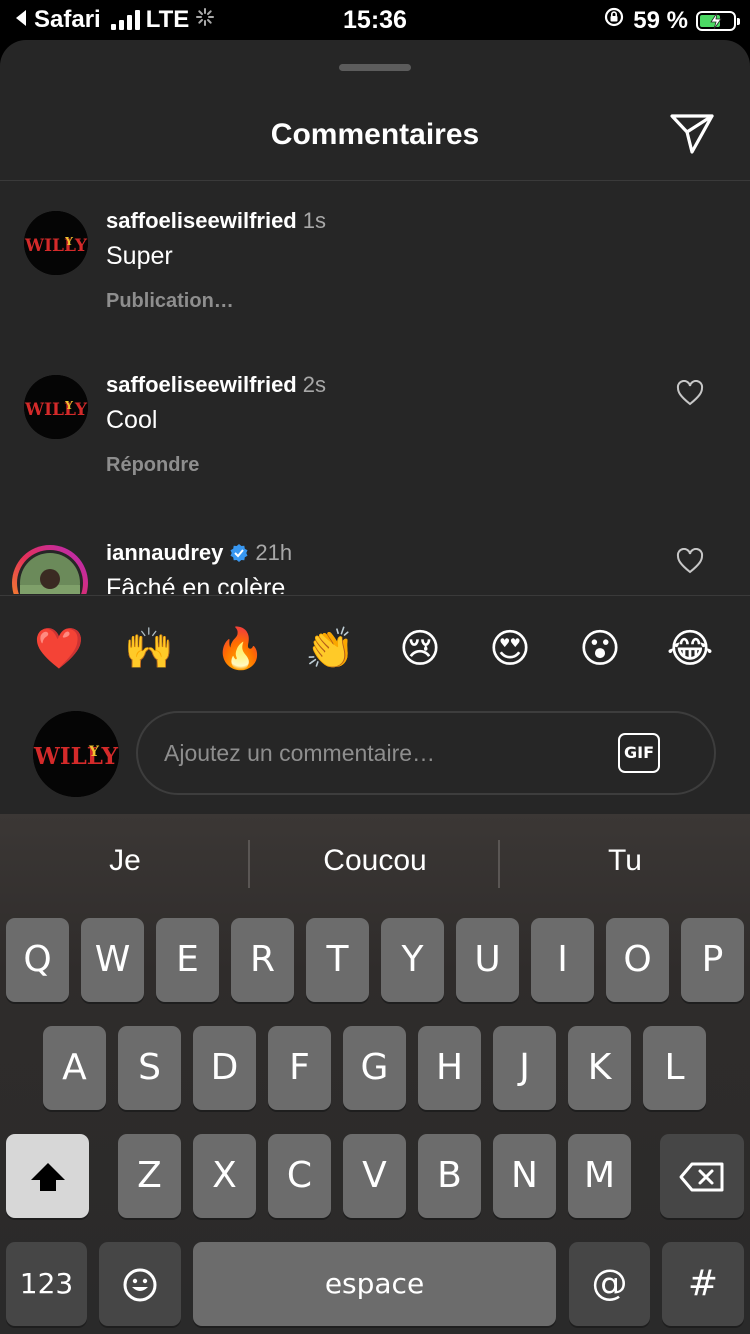 The image size is (750, 1334). Describe the element at coordinates (660, 20) in the screenshot. I see `battery-percent: 59 %` at that location.